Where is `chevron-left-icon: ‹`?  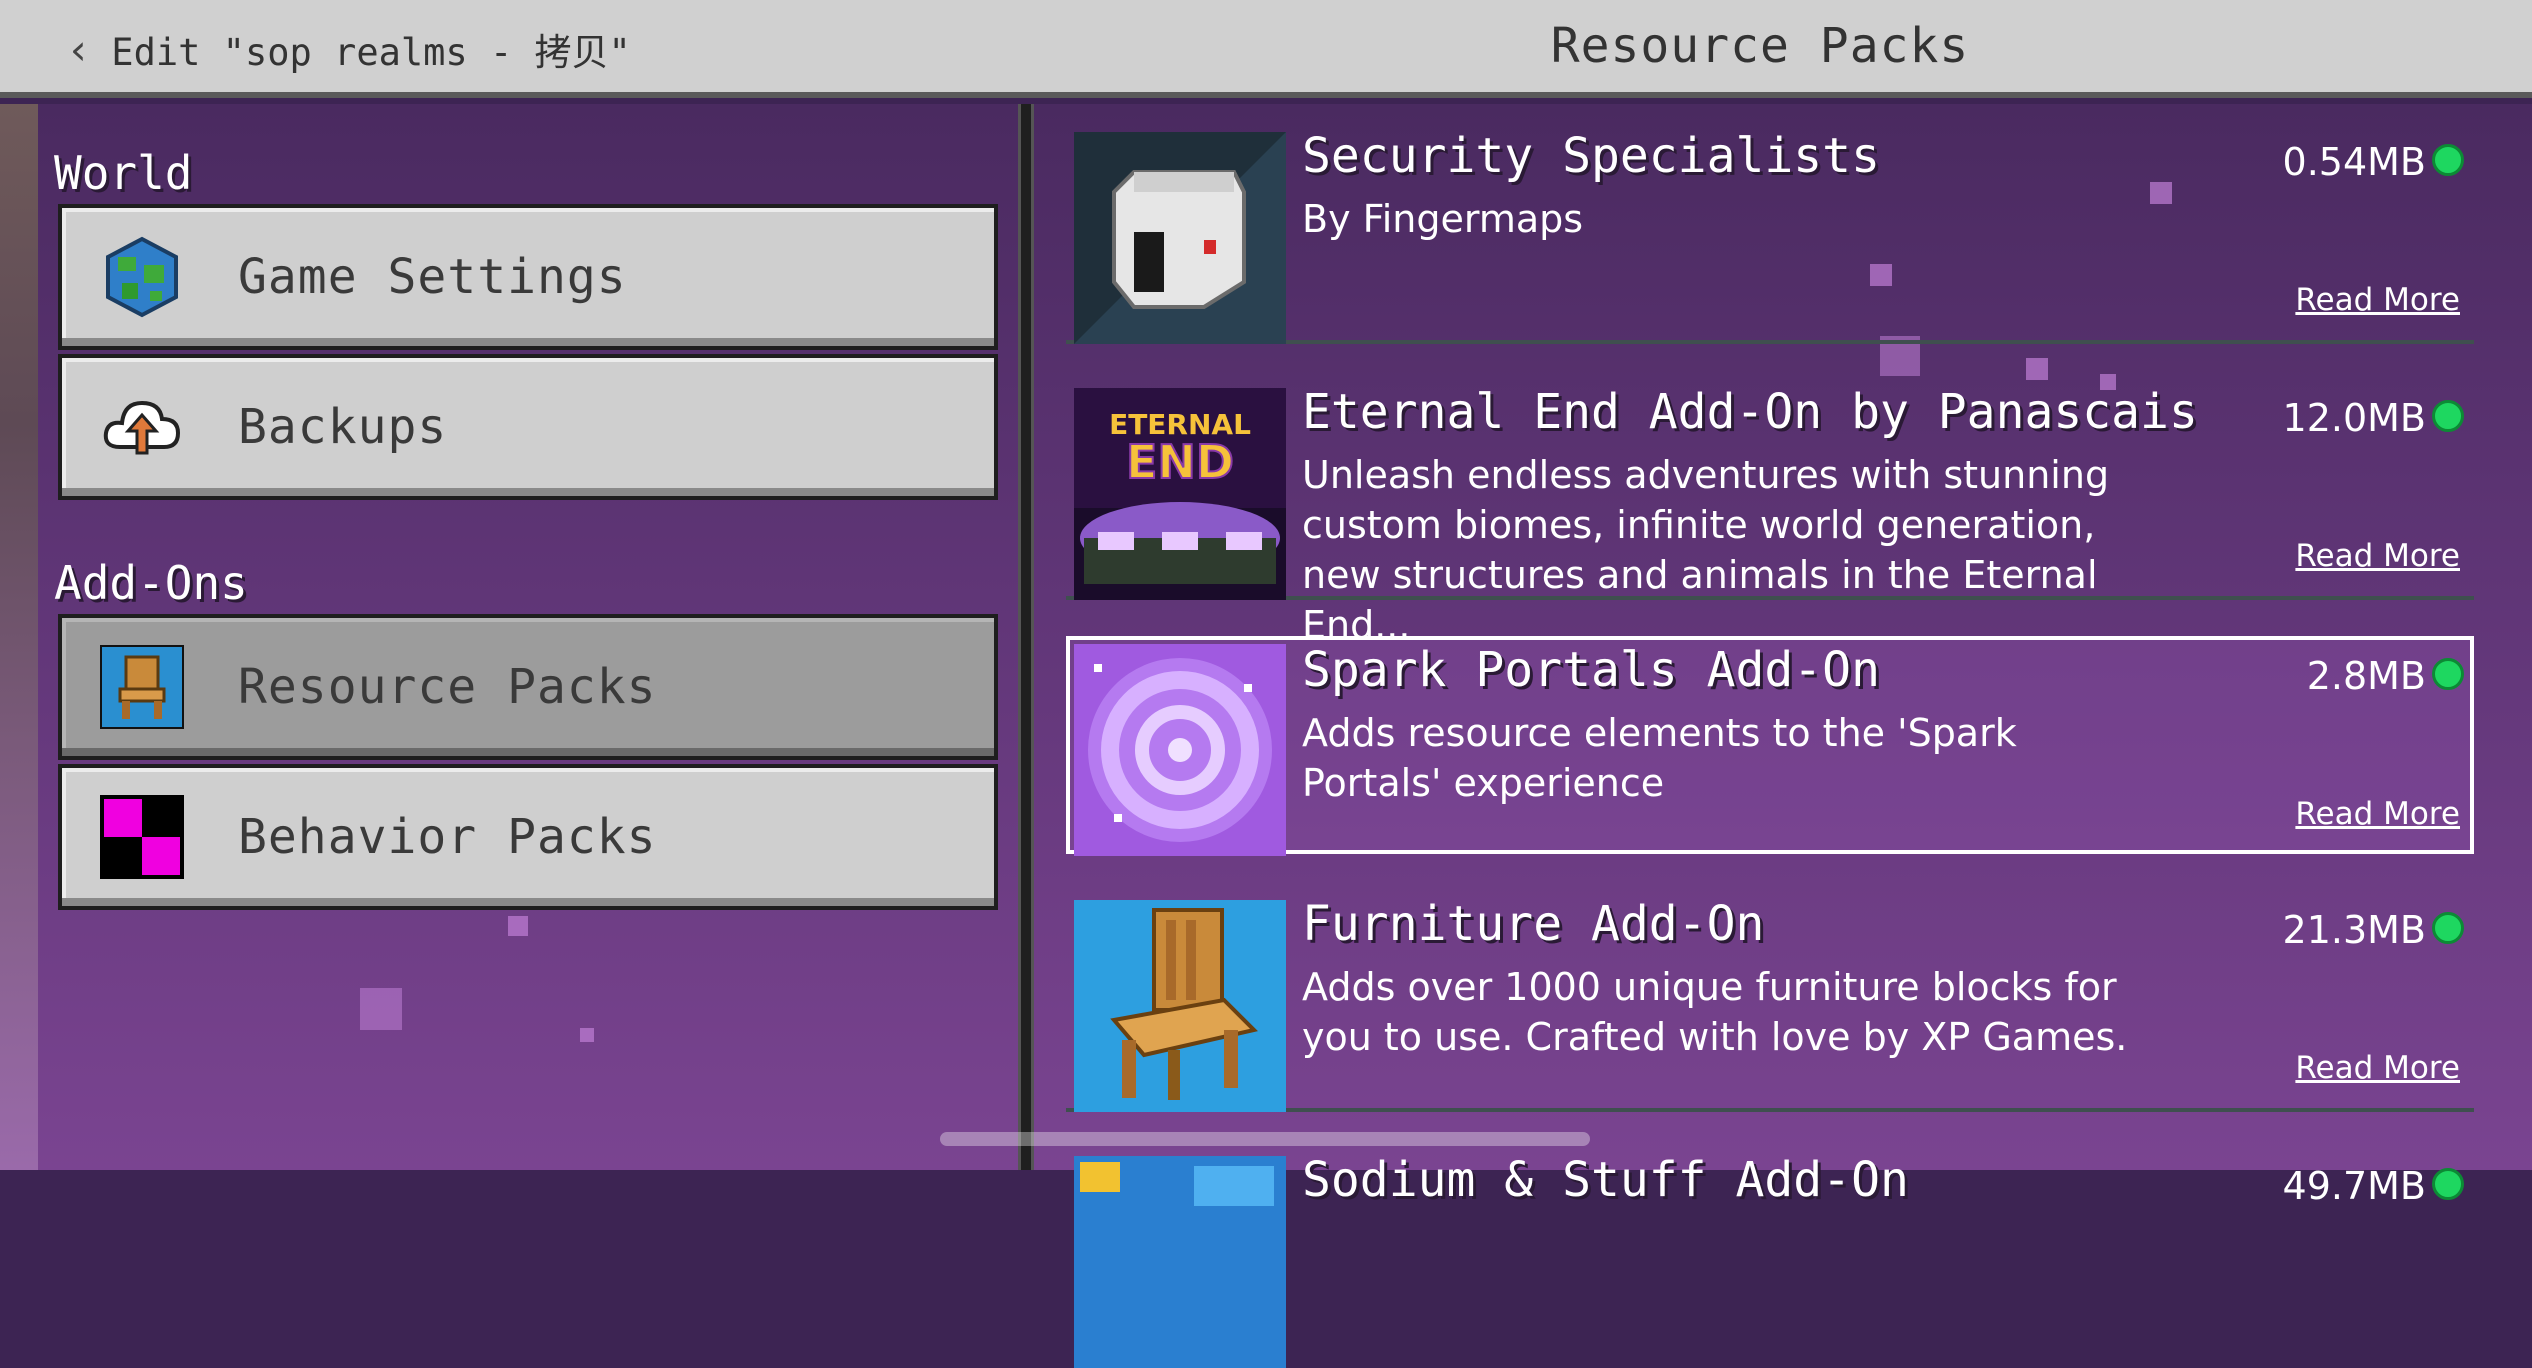
chevron-left-icon: ‹ is located at coordinates (79, 49).